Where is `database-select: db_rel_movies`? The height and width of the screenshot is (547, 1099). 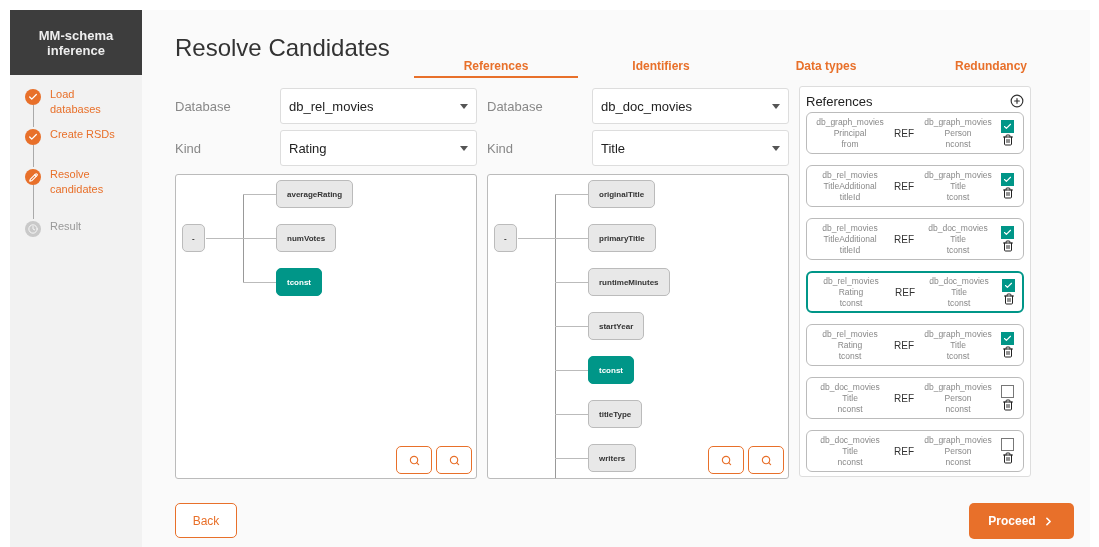 database-select: db_rel_movies is located at coordinates (378, 106).